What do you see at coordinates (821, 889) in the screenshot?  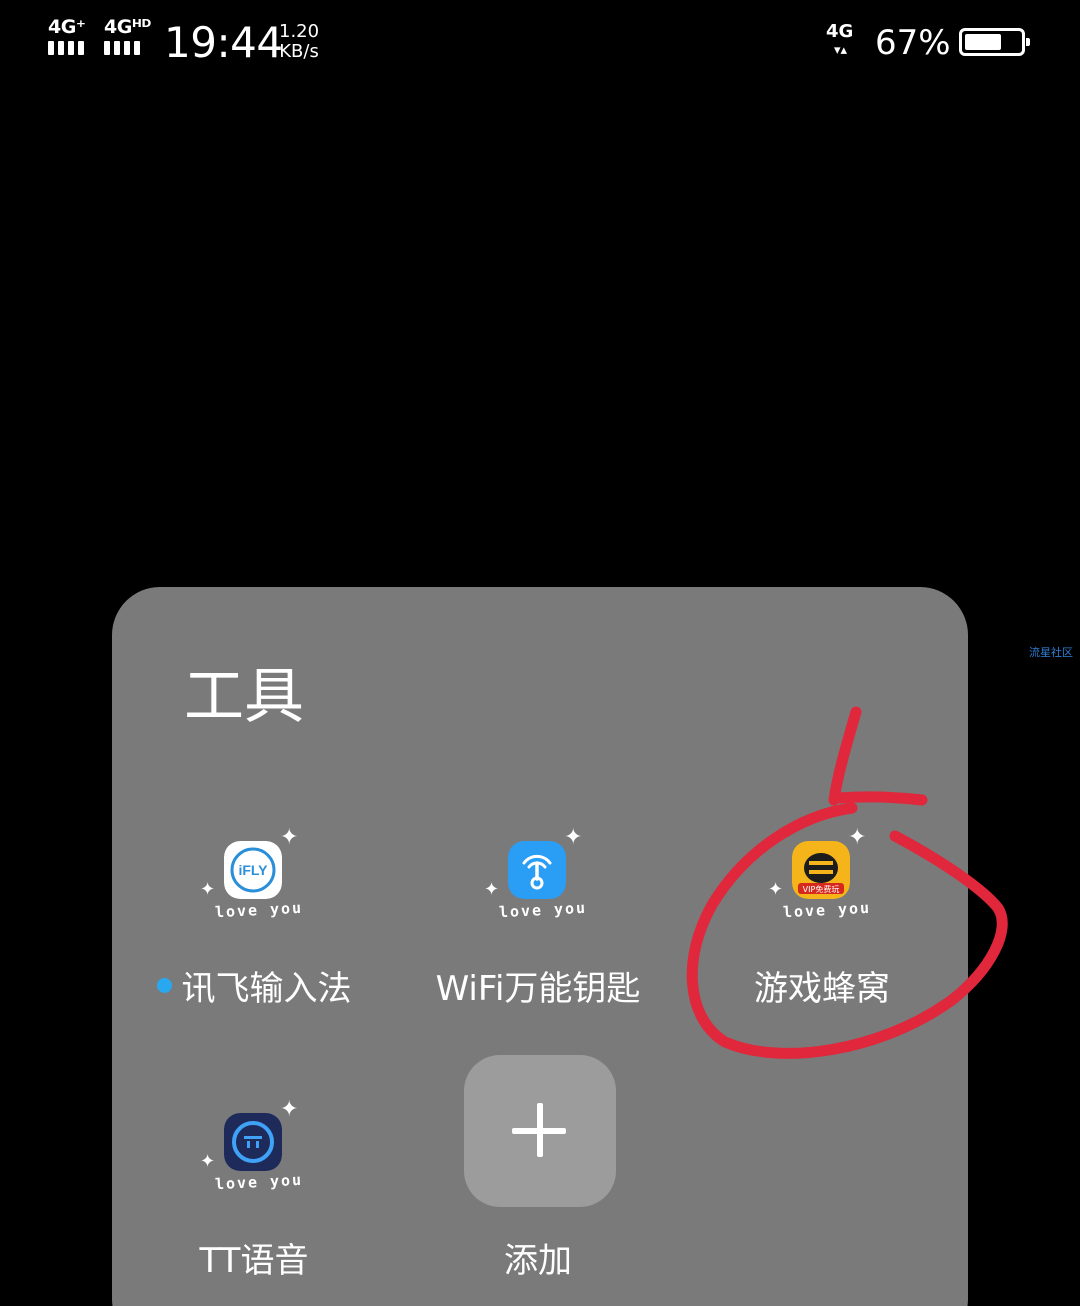 I see `game-hive-badge-text: VIP免费玩` at bounding box center [821, 889].